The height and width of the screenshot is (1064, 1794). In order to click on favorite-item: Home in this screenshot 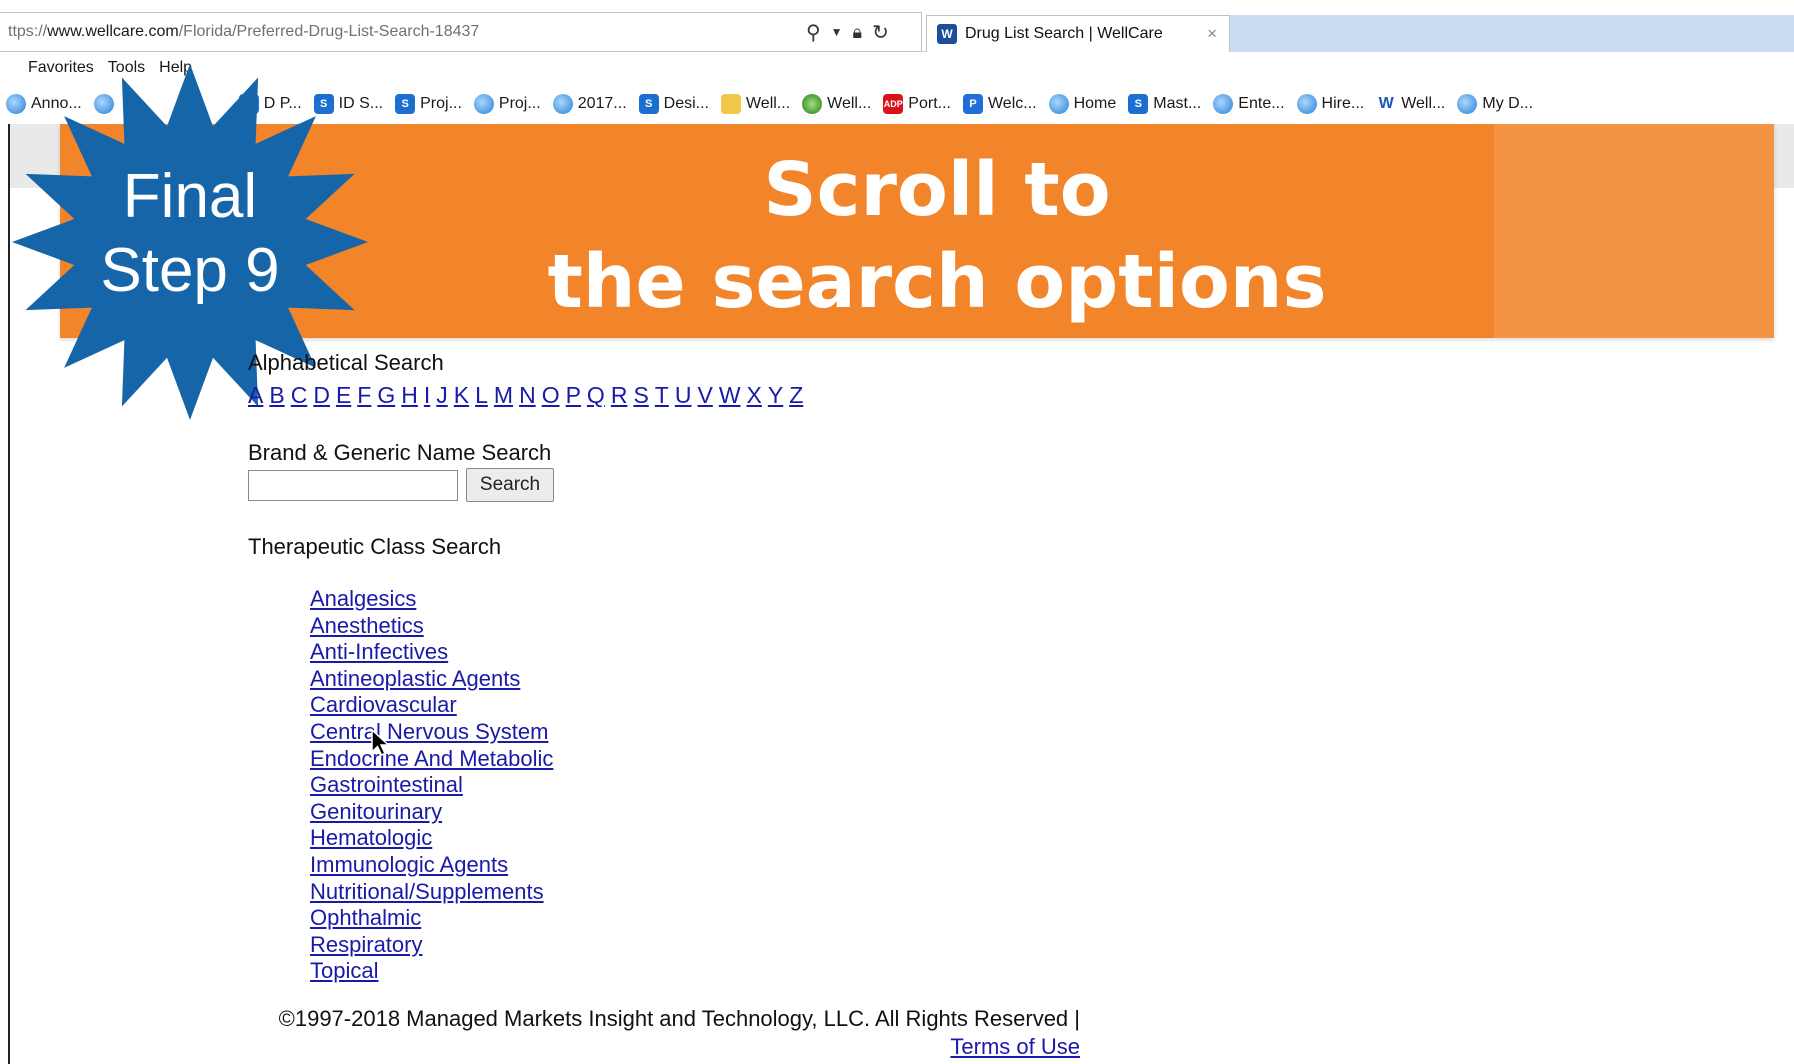, I will do `click(1082, 104)`.